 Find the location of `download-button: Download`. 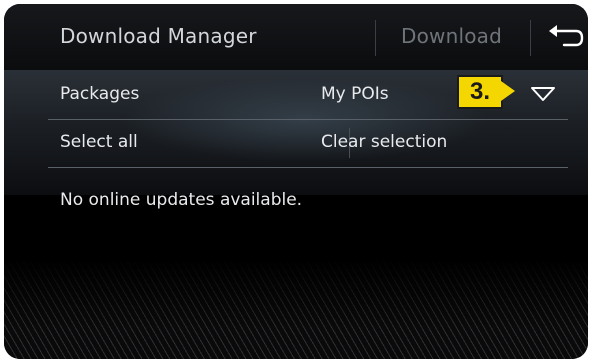

download-button: Download is located at coordinates (451, 36).